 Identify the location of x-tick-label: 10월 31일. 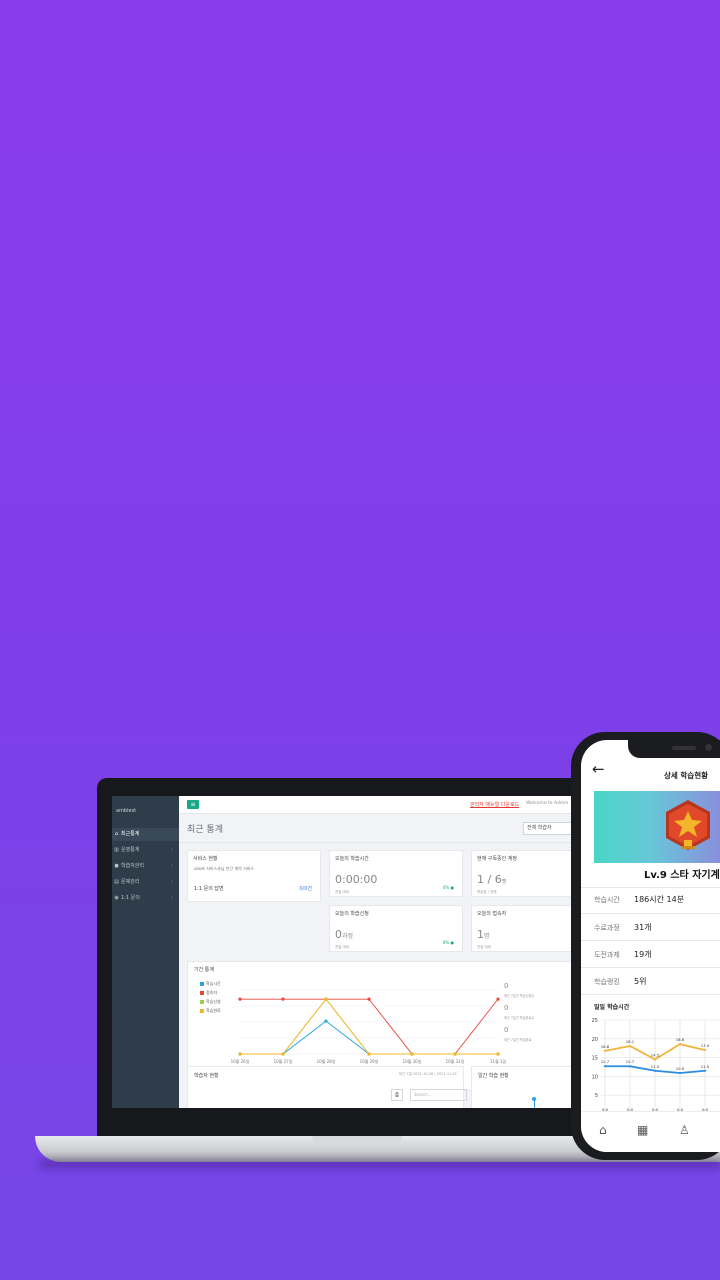
(455, 1061).